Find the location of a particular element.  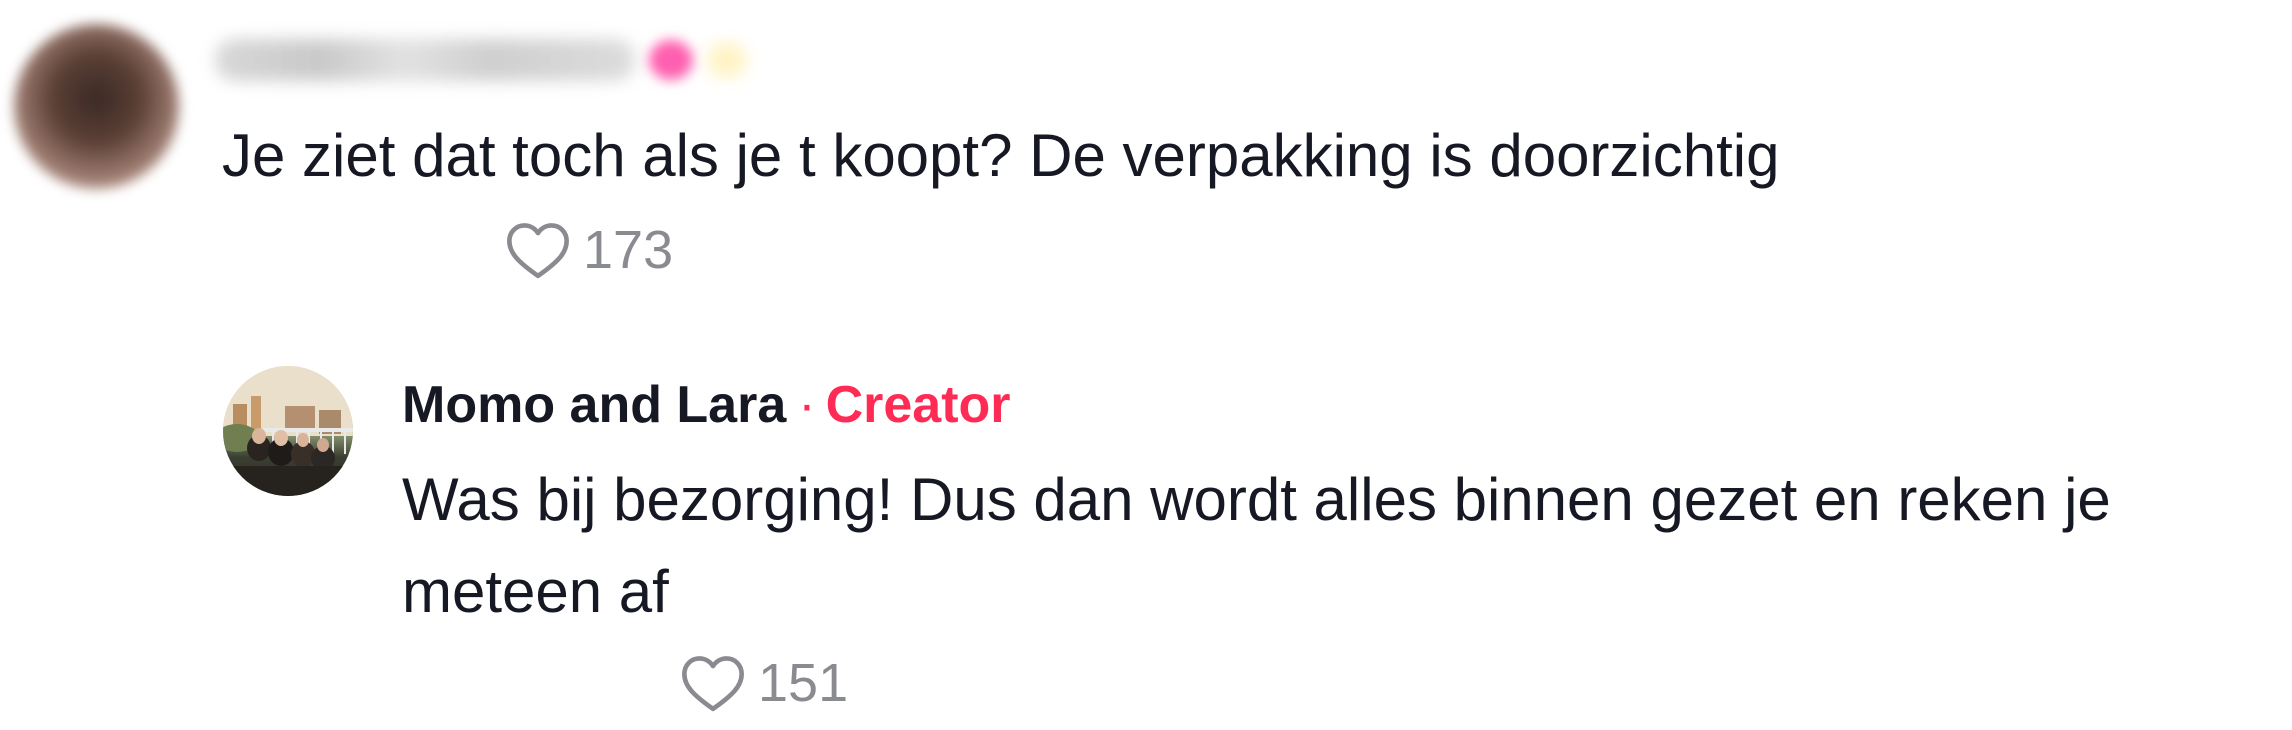

creator-badge: Creator is located at coordinates (918, 405).